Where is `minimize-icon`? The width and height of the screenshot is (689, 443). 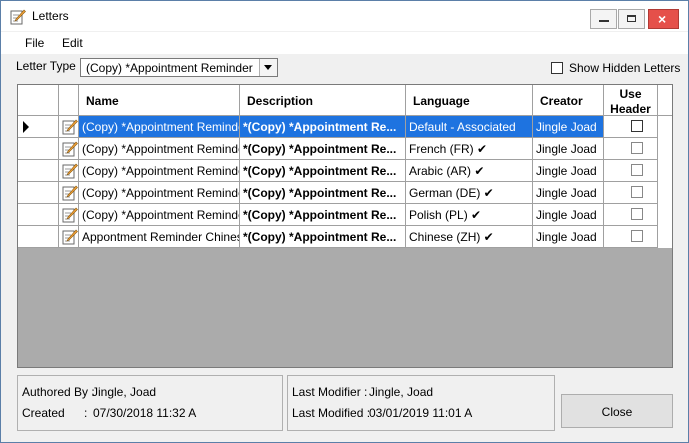
minimize-icon is located at coordinates (604, 21).